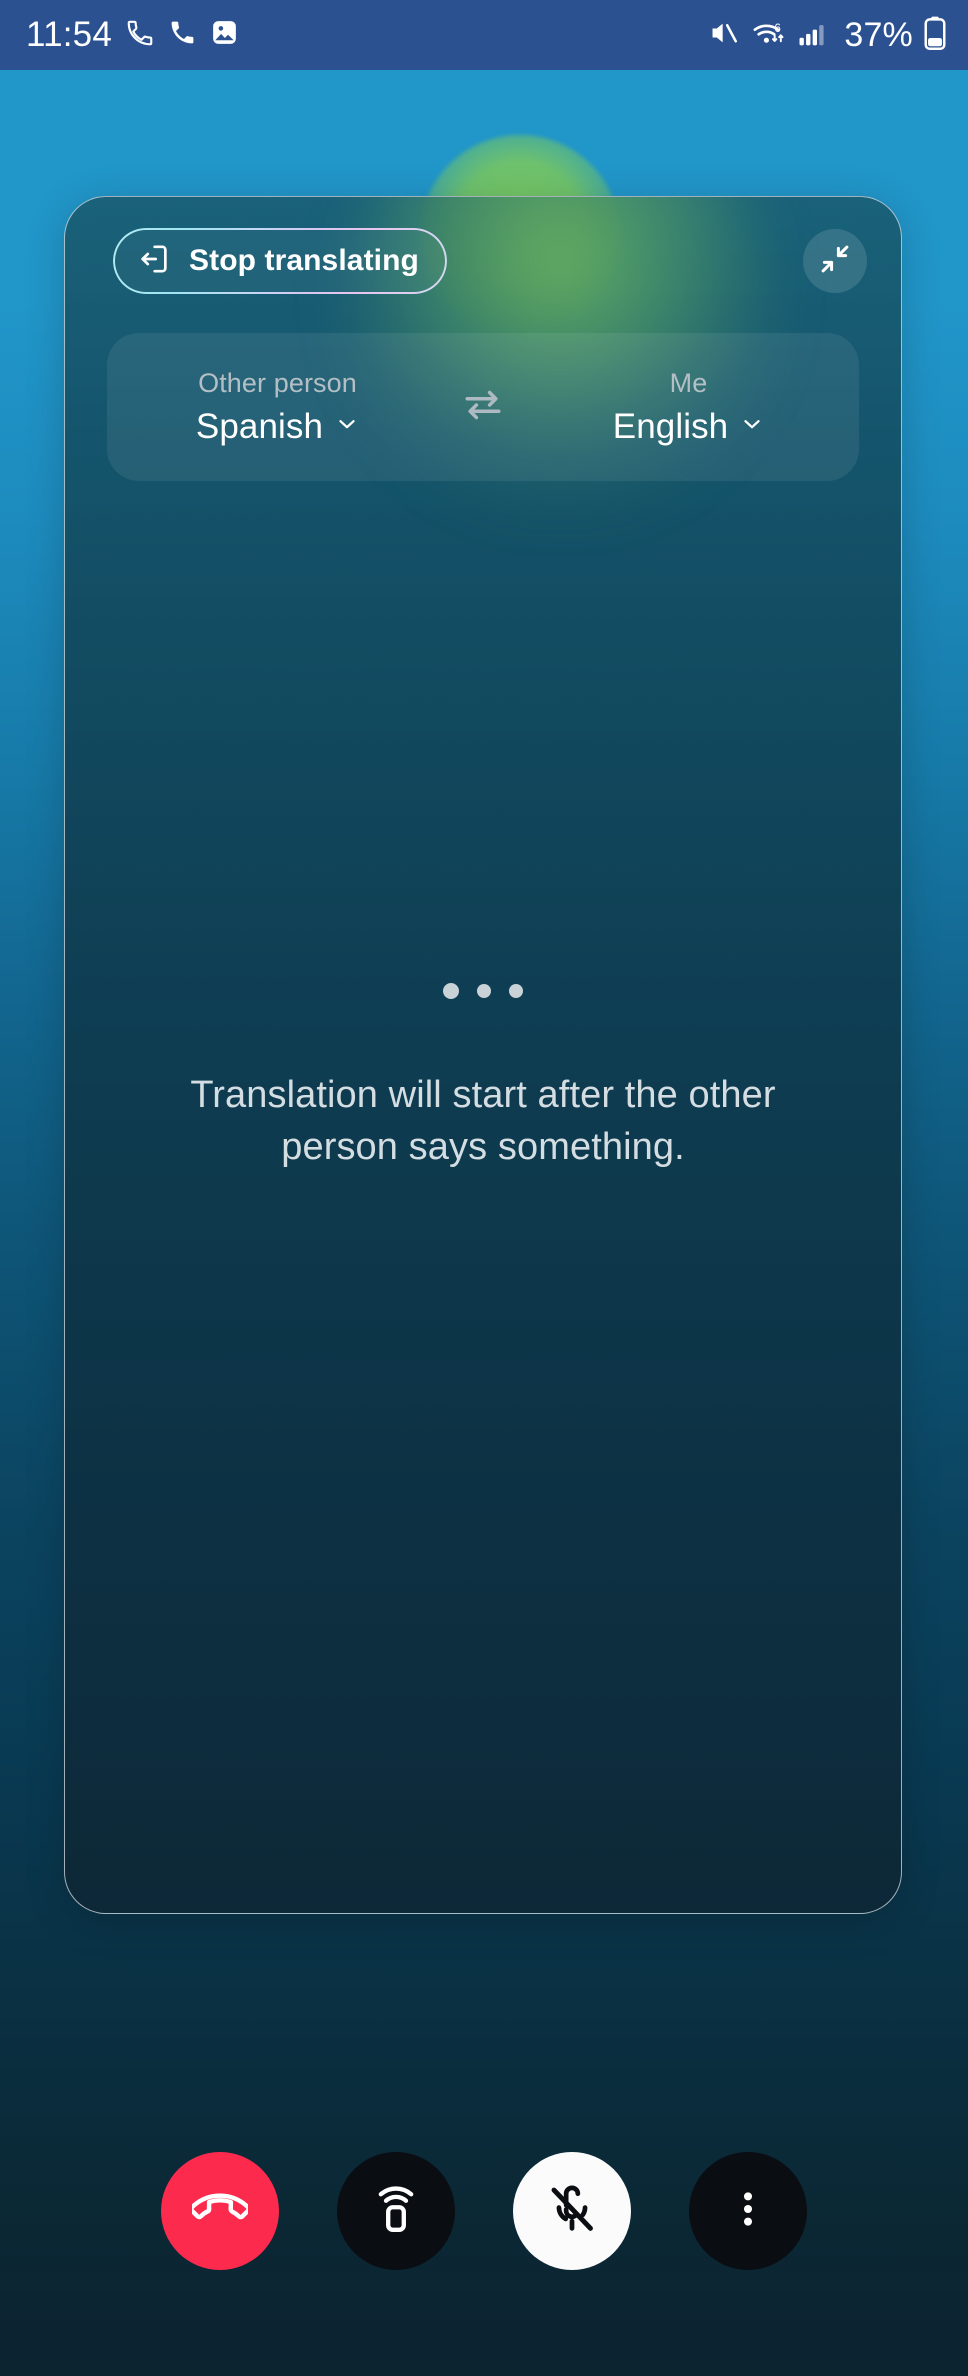 Image resolution: width=968 pixels, height=2376 pixels. I want to click on language-selector: Other person Spanish Me English, so click(483, 407).